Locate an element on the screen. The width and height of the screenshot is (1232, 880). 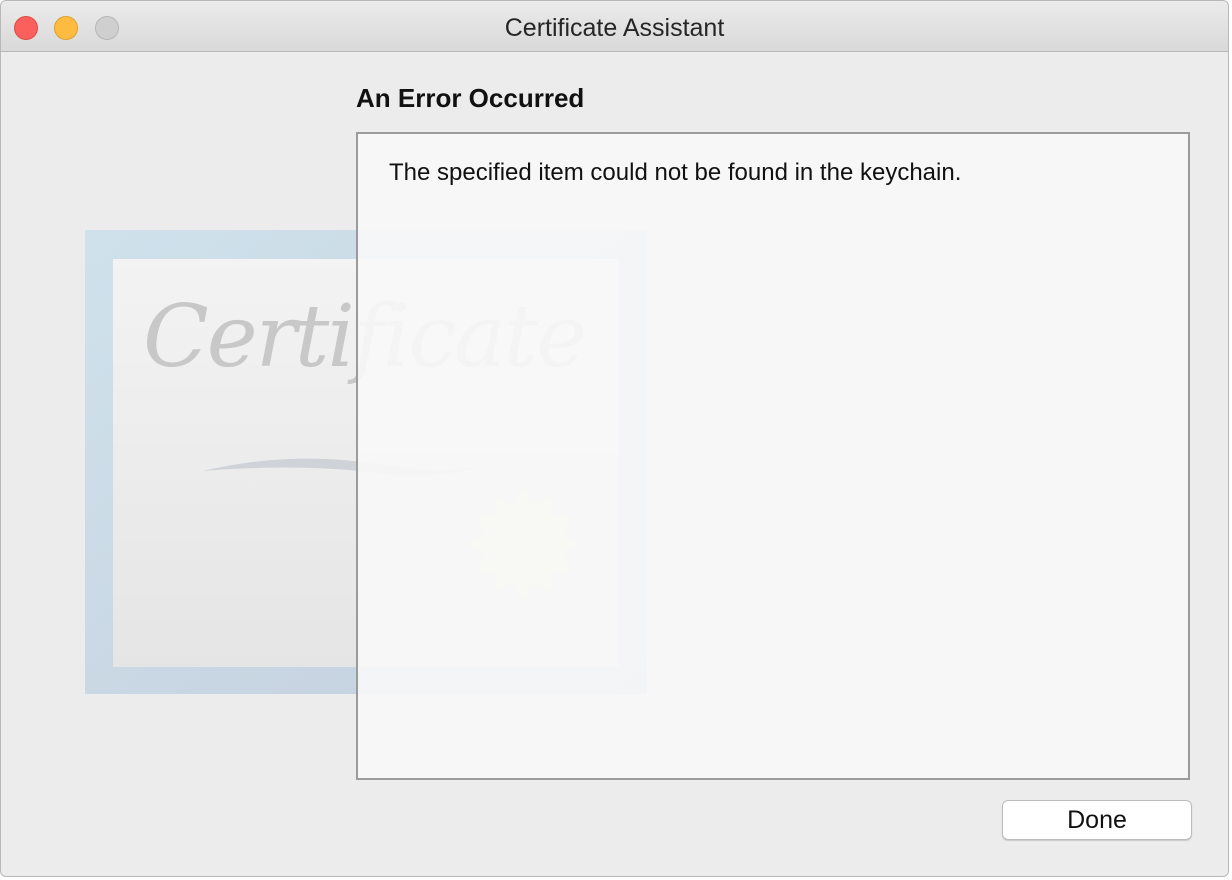
done-button: Done is located at coordinates (1097, 820).